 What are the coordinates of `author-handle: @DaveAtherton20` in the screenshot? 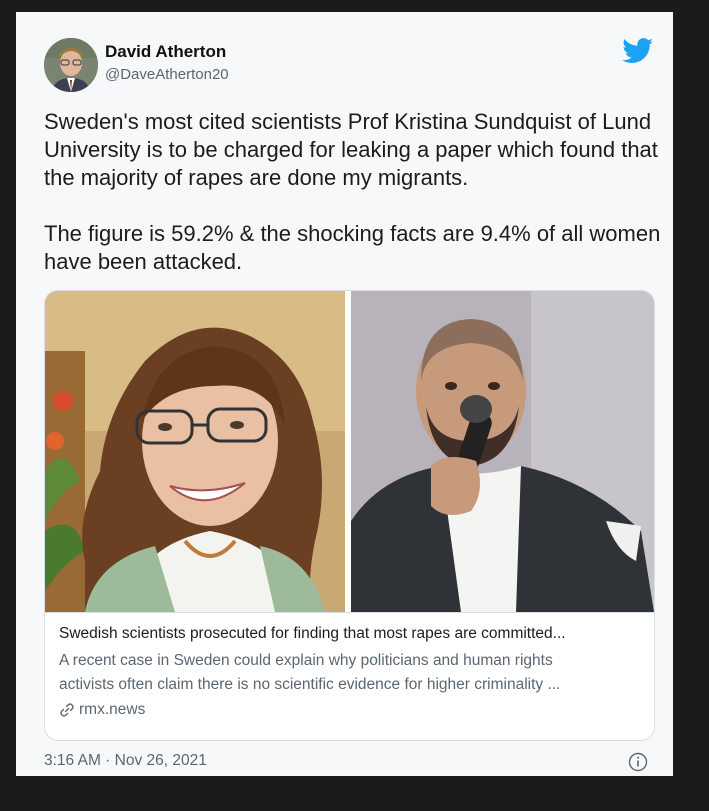 It's located at (167, 74).